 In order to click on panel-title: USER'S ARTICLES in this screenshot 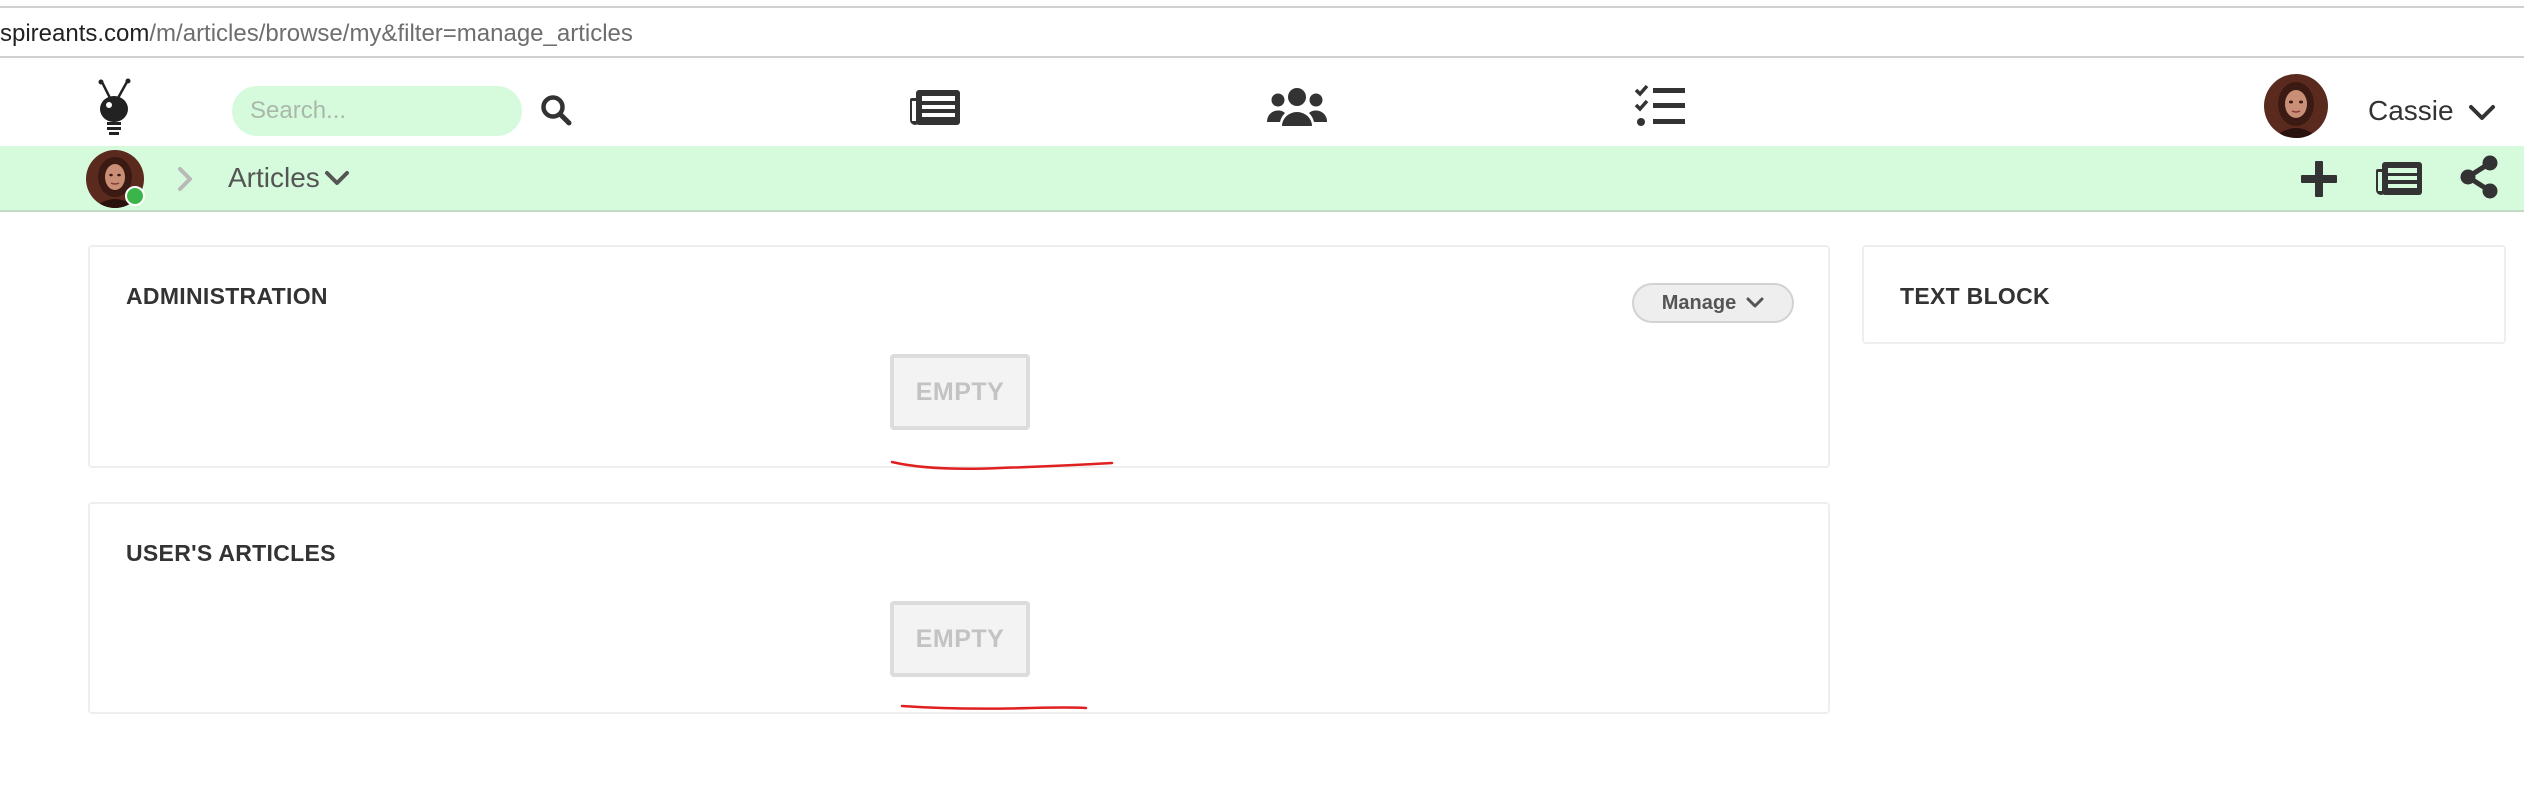, I will do `click(231, 553)`.